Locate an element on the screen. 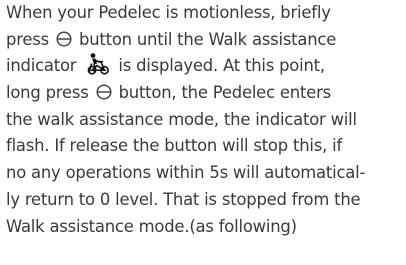  line-4: long press button, the Pedelec enters is located at coordinates (168, 93).